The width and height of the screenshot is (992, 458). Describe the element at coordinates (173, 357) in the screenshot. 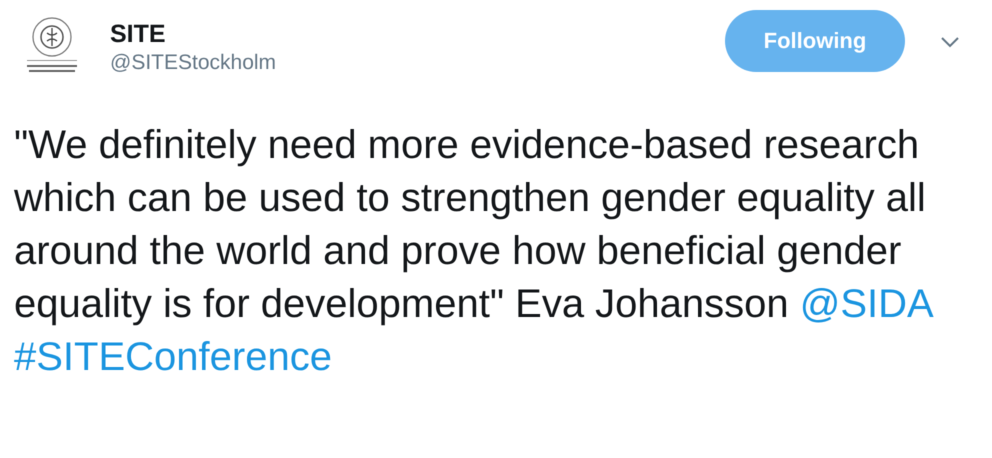

I see `hashtag-link: #SITEConference` at that location.